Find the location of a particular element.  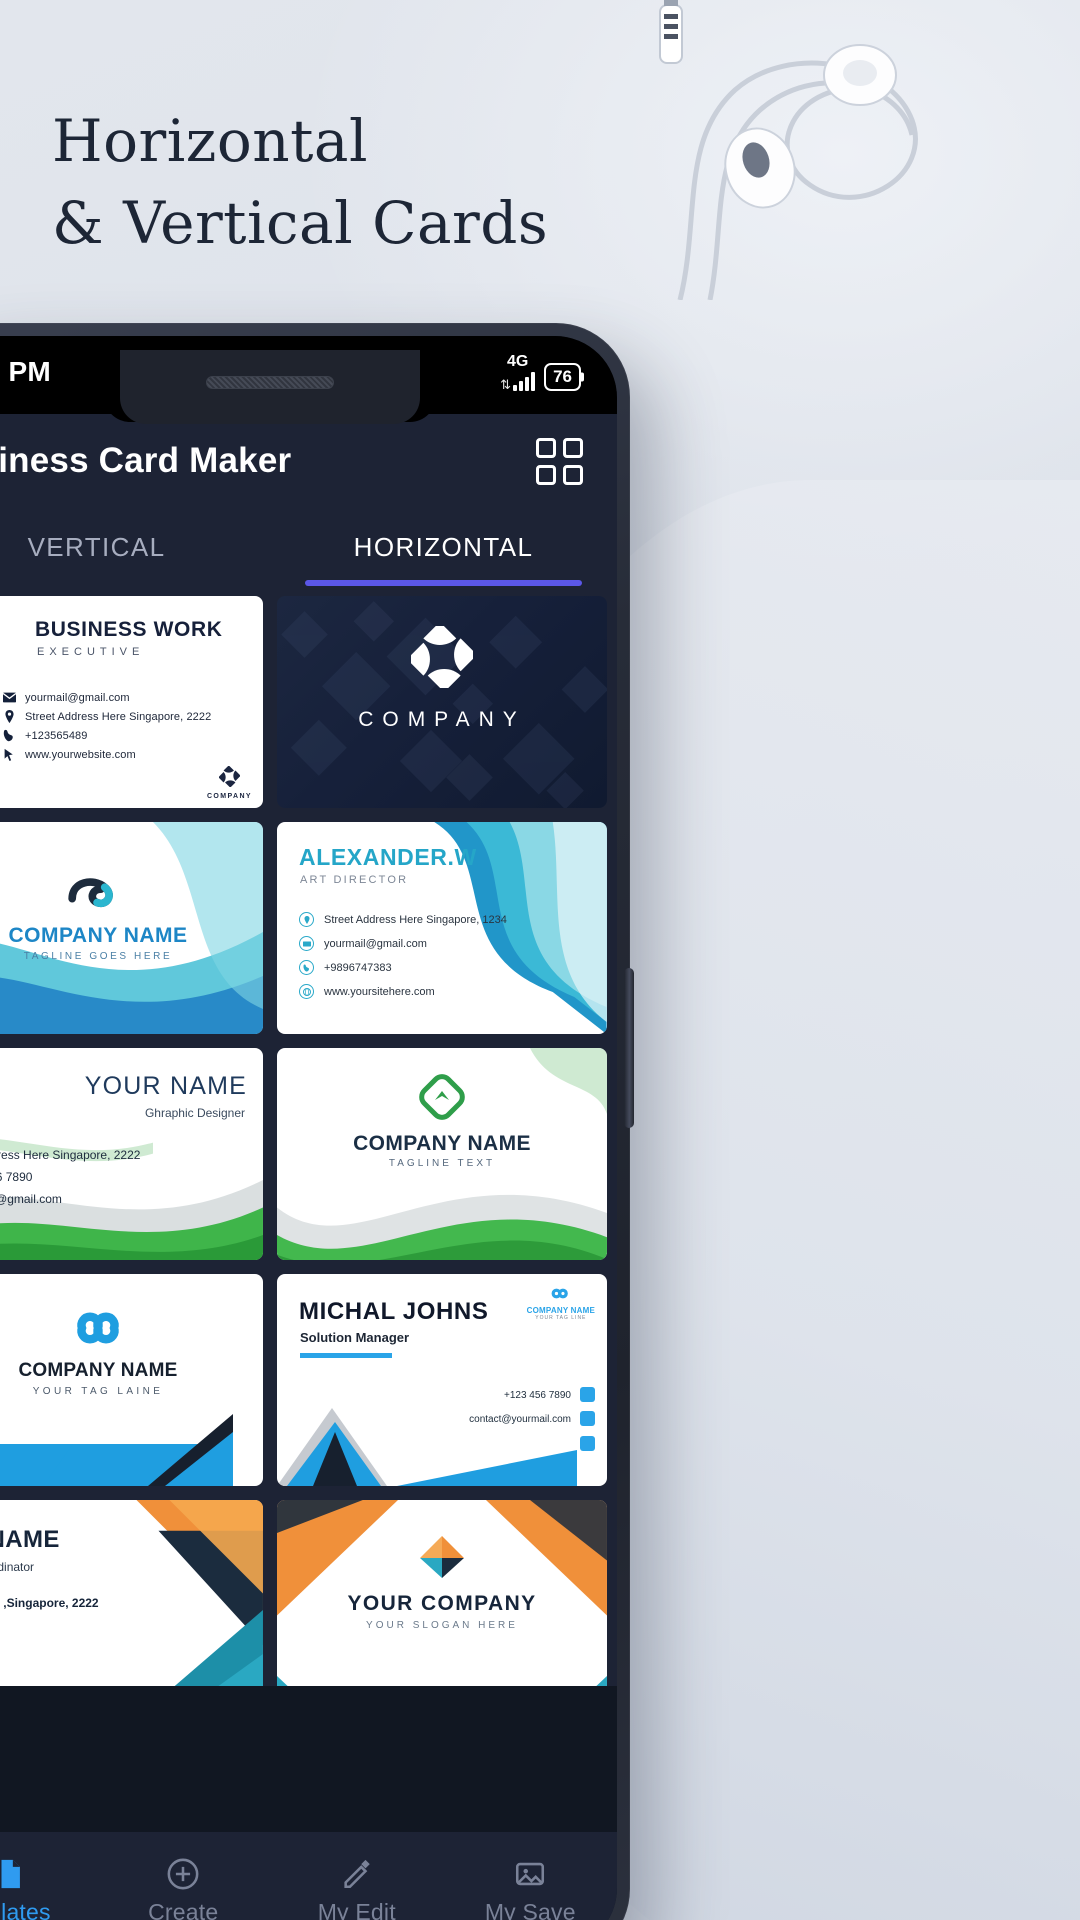

card10-logo is located at coordinates (442, 1559).